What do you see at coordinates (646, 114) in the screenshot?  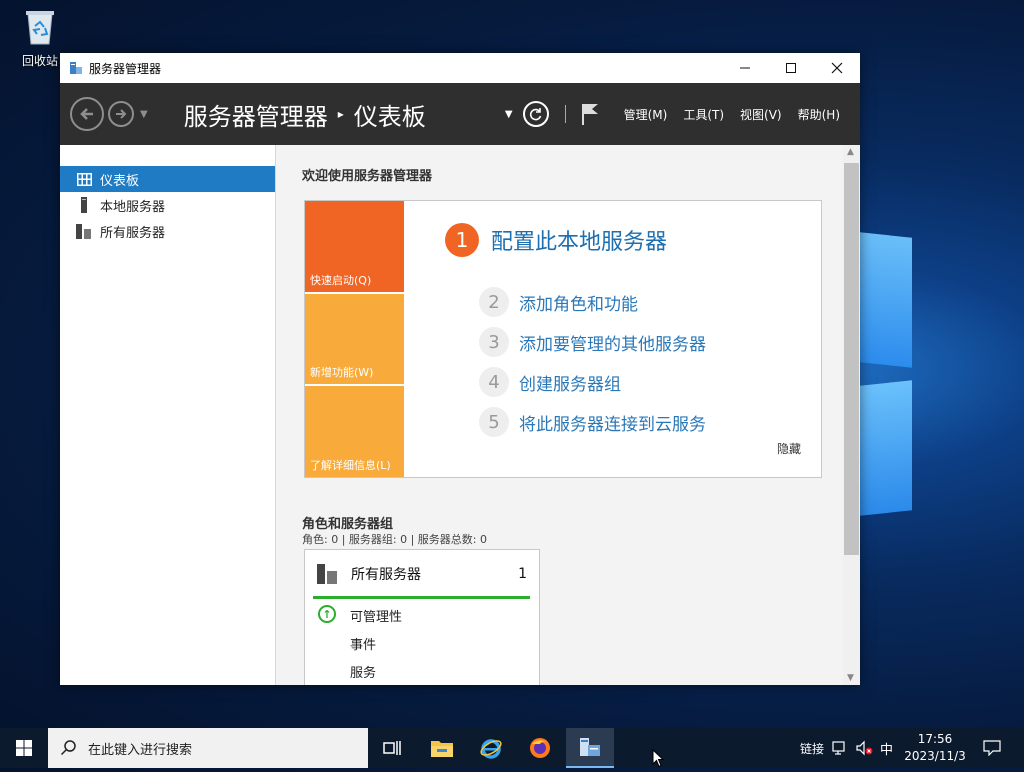 I see `menu-manage: 管理(M)` at bounding box center [646, 114].